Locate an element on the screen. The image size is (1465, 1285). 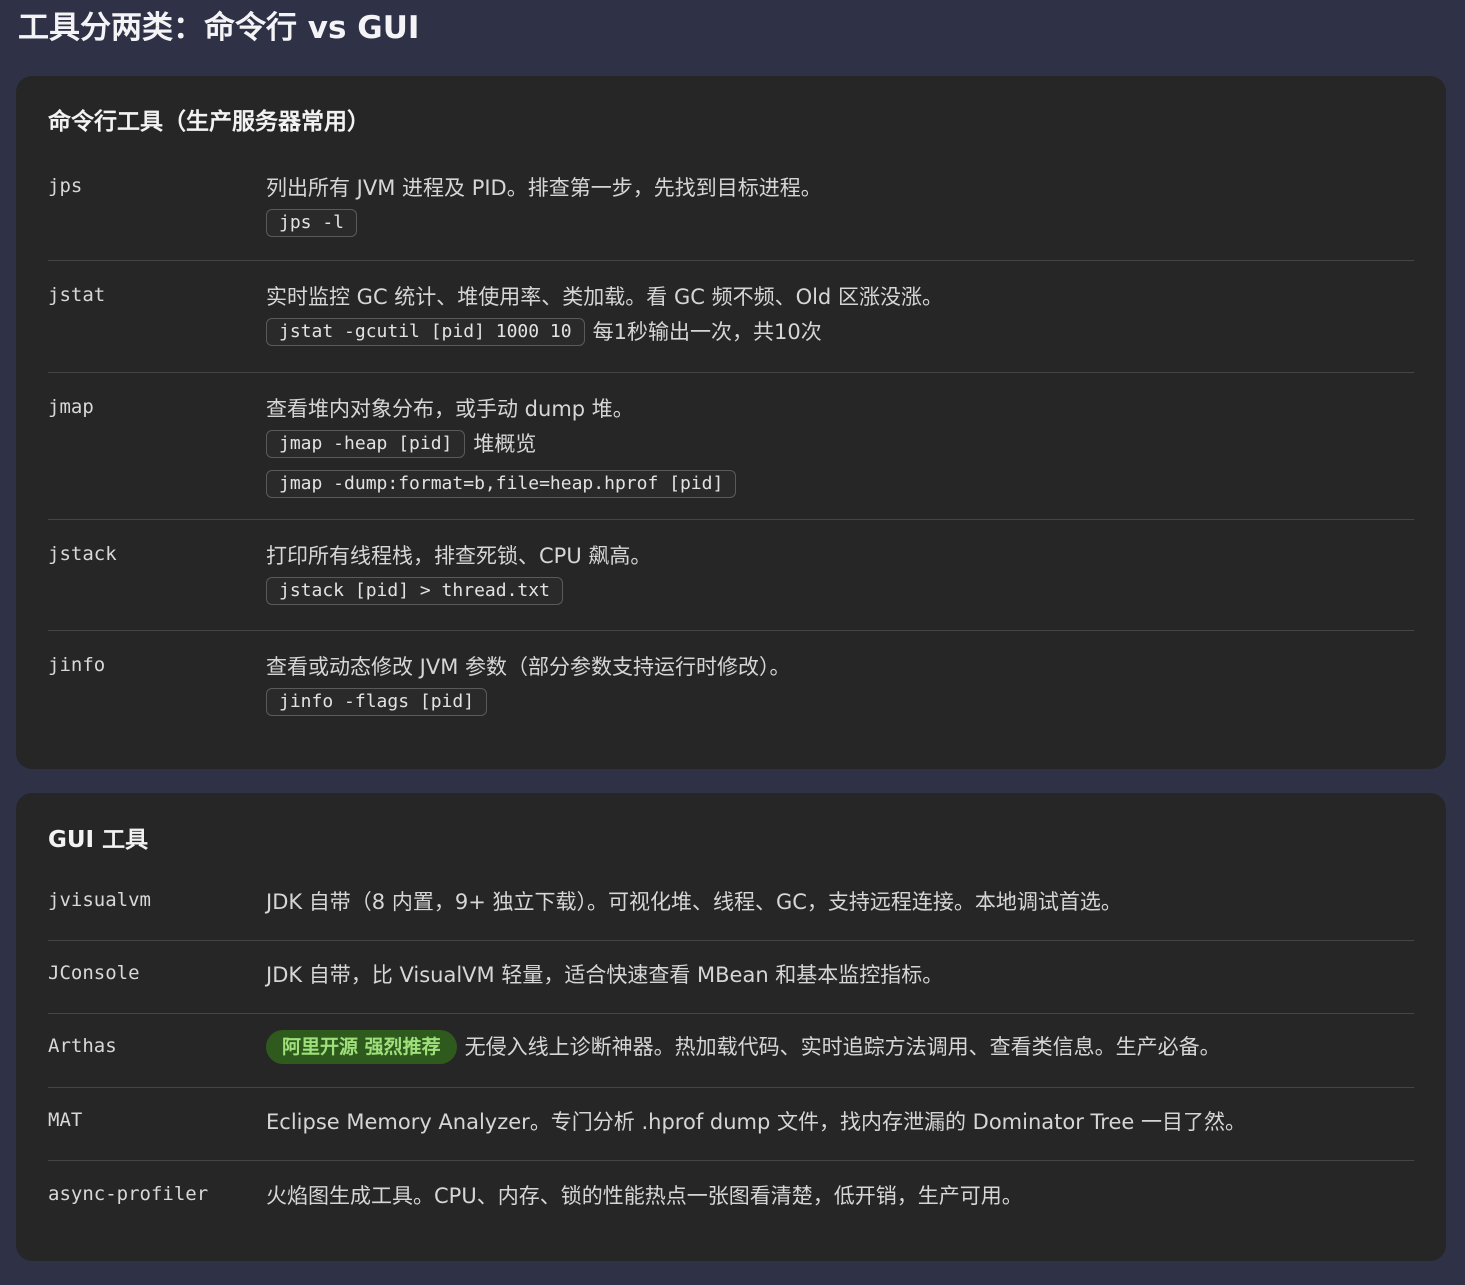
tool-description: 无侵入线上诊断神器。热加载代码、实时追踪方法调用、查看类信息。生产必备。 is located at coordinates (842, 1047).